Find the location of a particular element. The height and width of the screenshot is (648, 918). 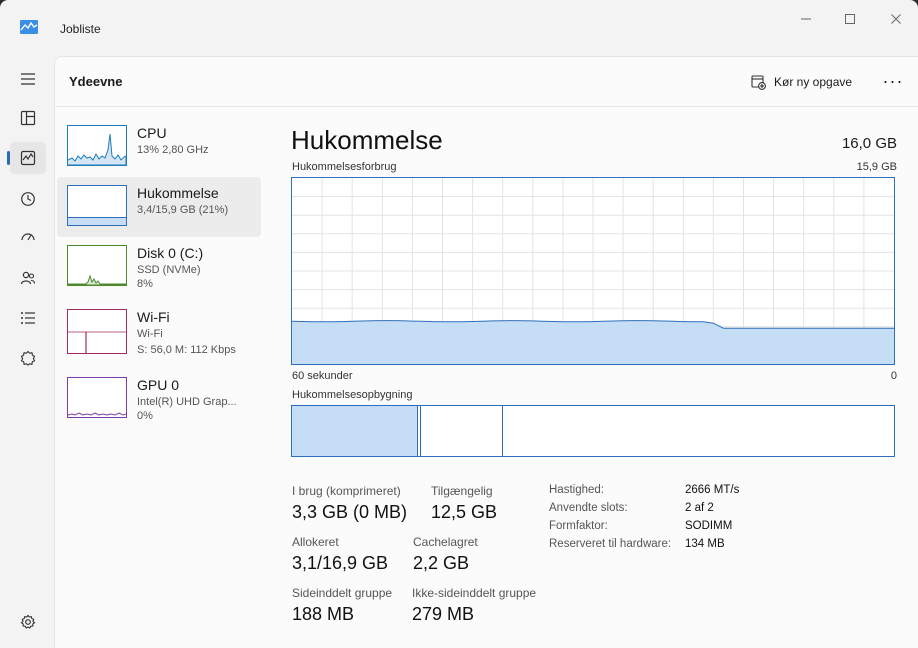

nav-services is located at coordinates (28, 358).